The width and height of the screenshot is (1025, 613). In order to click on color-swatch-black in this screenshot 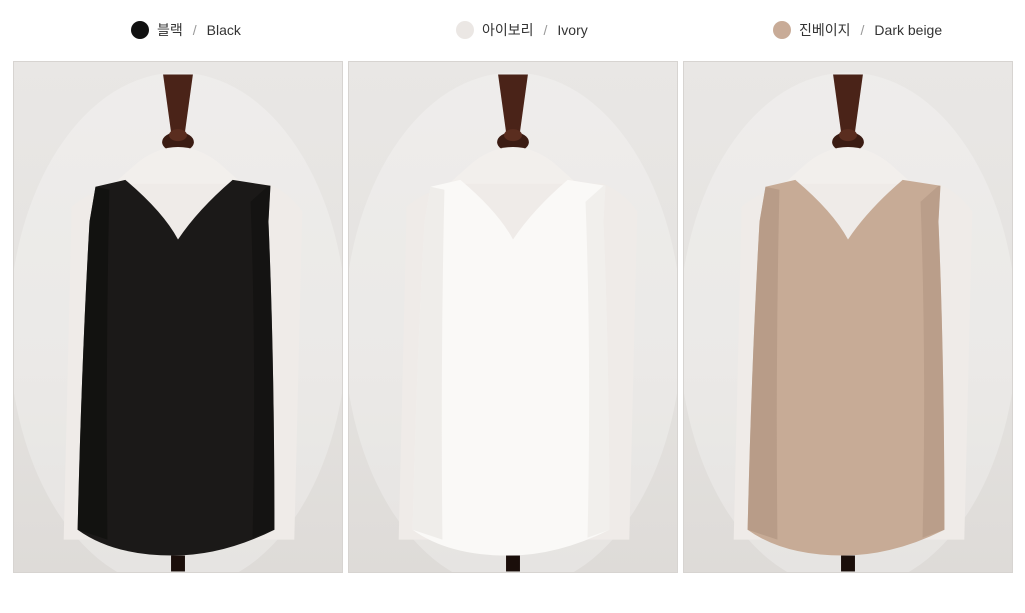, I will do `click(140, 30)`.